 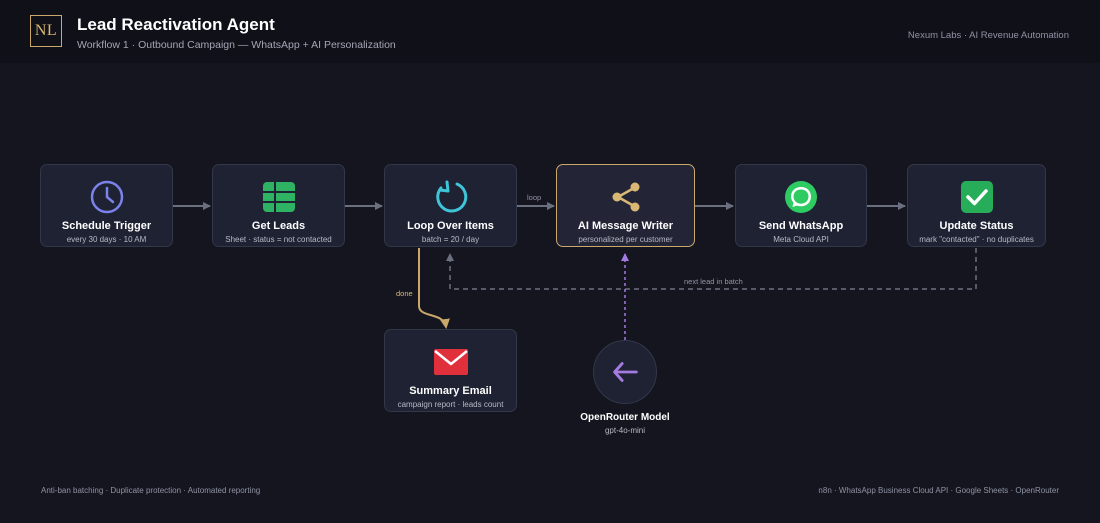 What do you see at coordinates (450, 362) in the screenshot?
I see `mail-icon` at bounding box center [450, 362].